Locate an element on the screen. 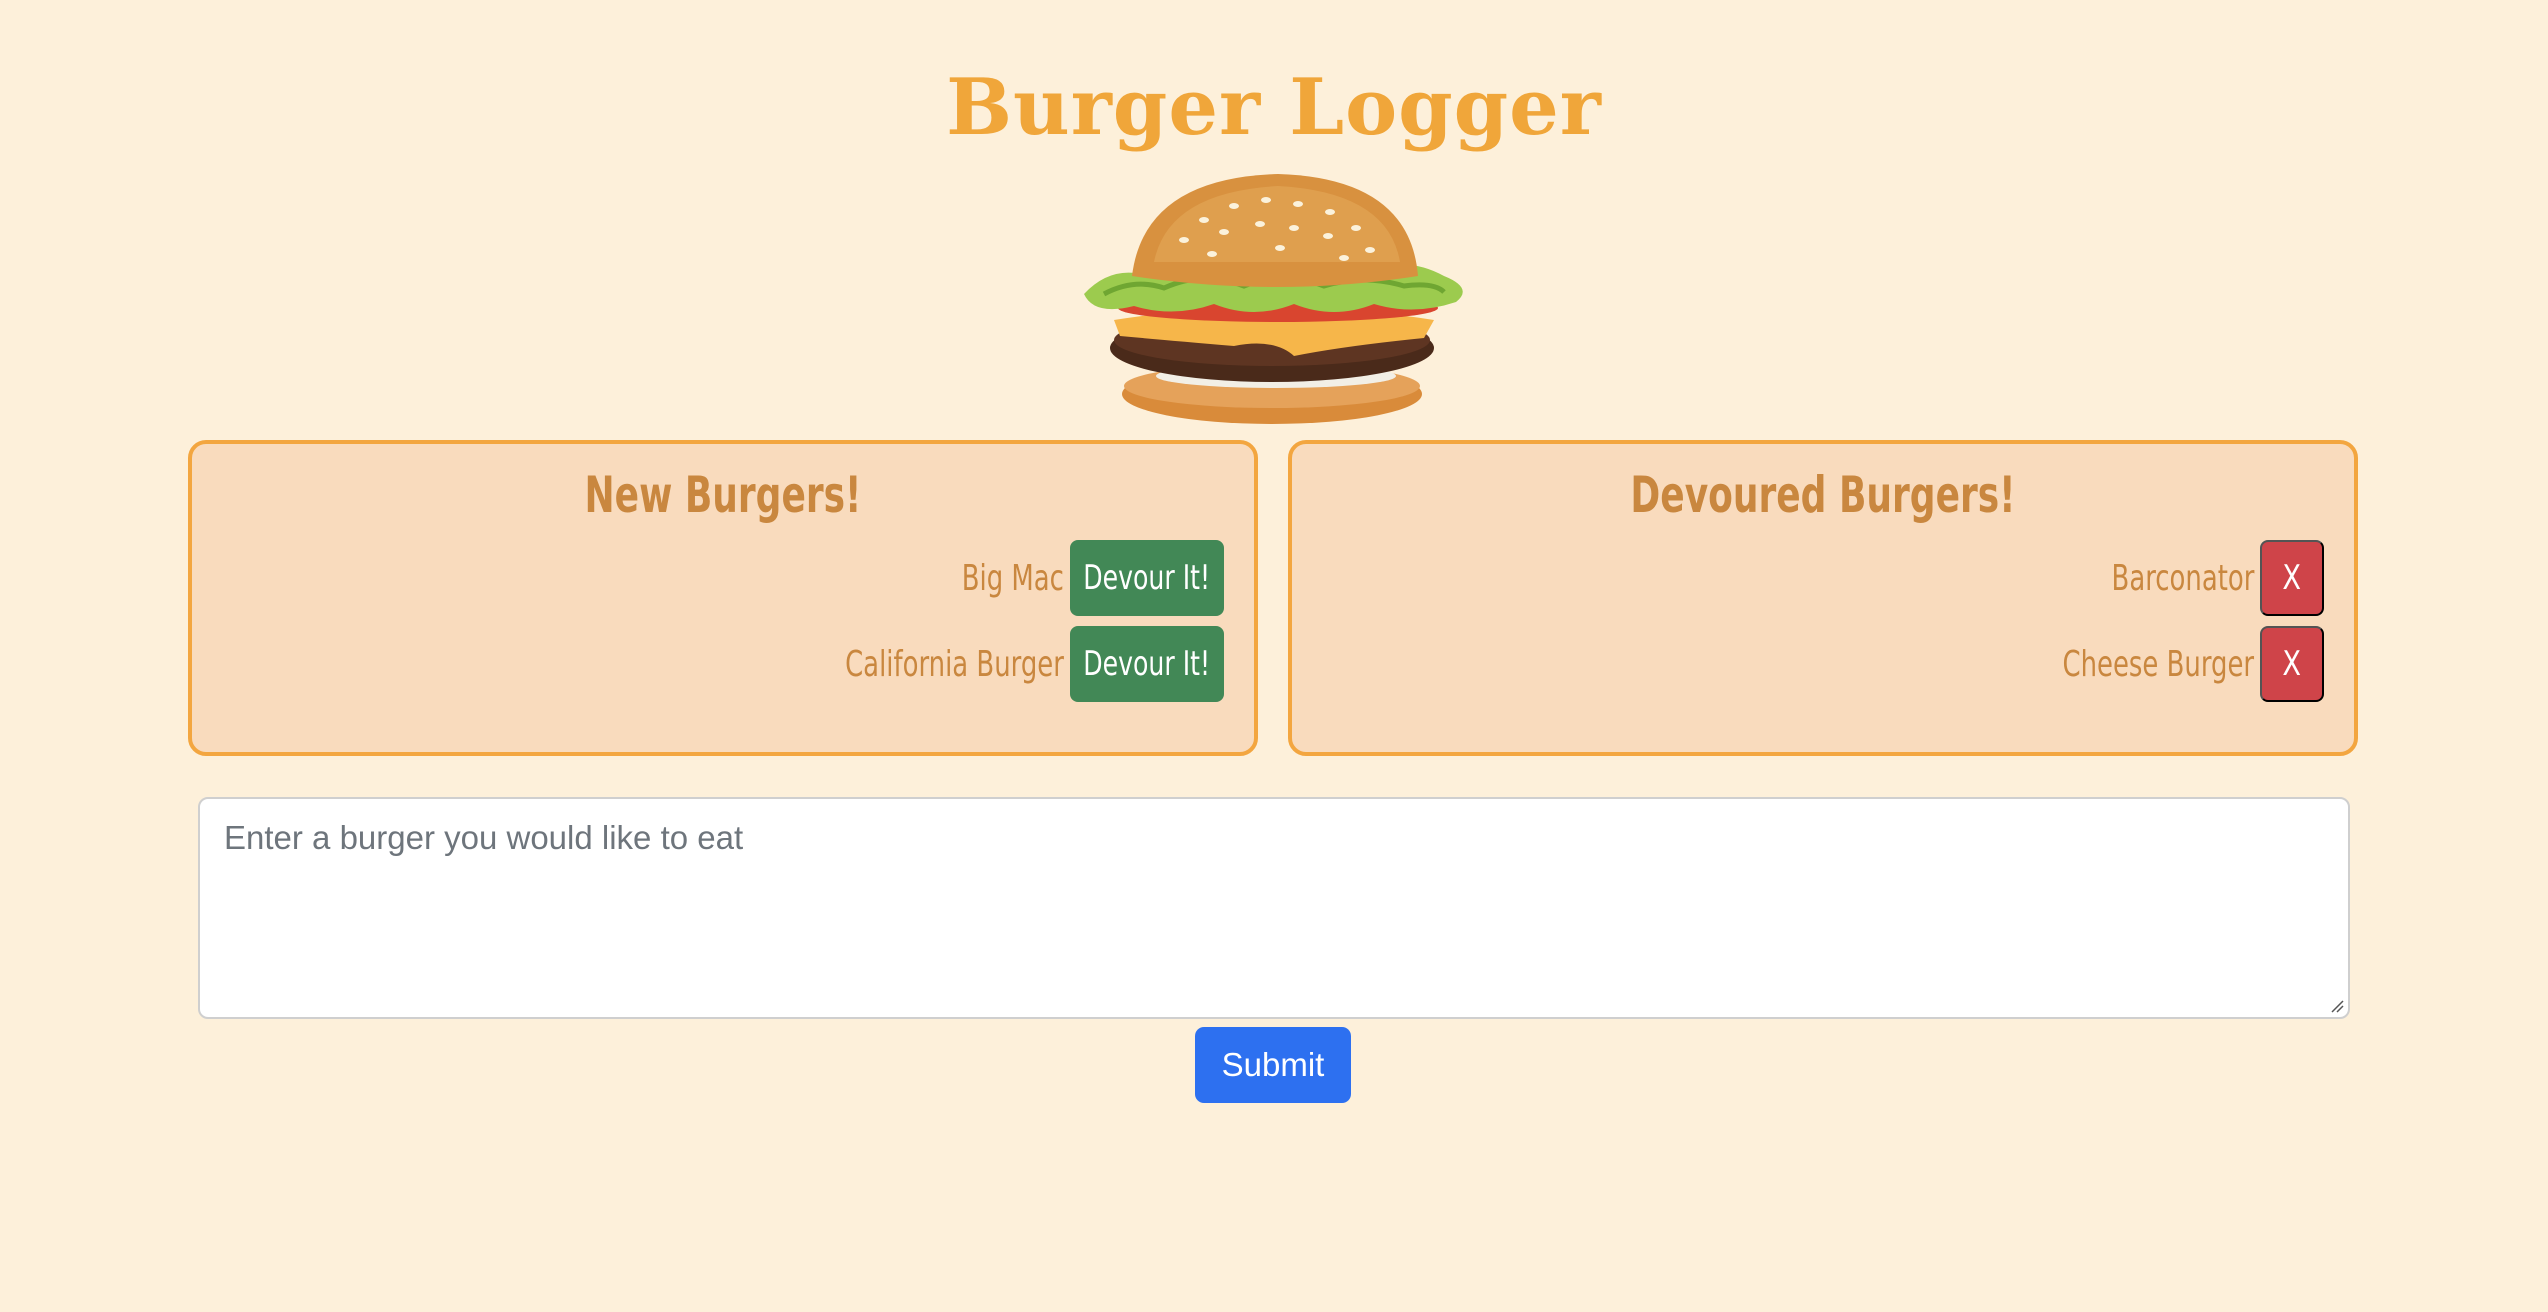 Image resolution: width=2548 pixels, height=1312 pixels. list-item: Cheese Burger X is located at coordinates (2156, 664).